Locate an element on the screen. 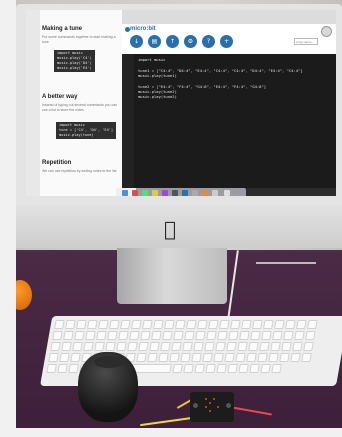  download-icon: ↓ is located at coordinates (136, 41).